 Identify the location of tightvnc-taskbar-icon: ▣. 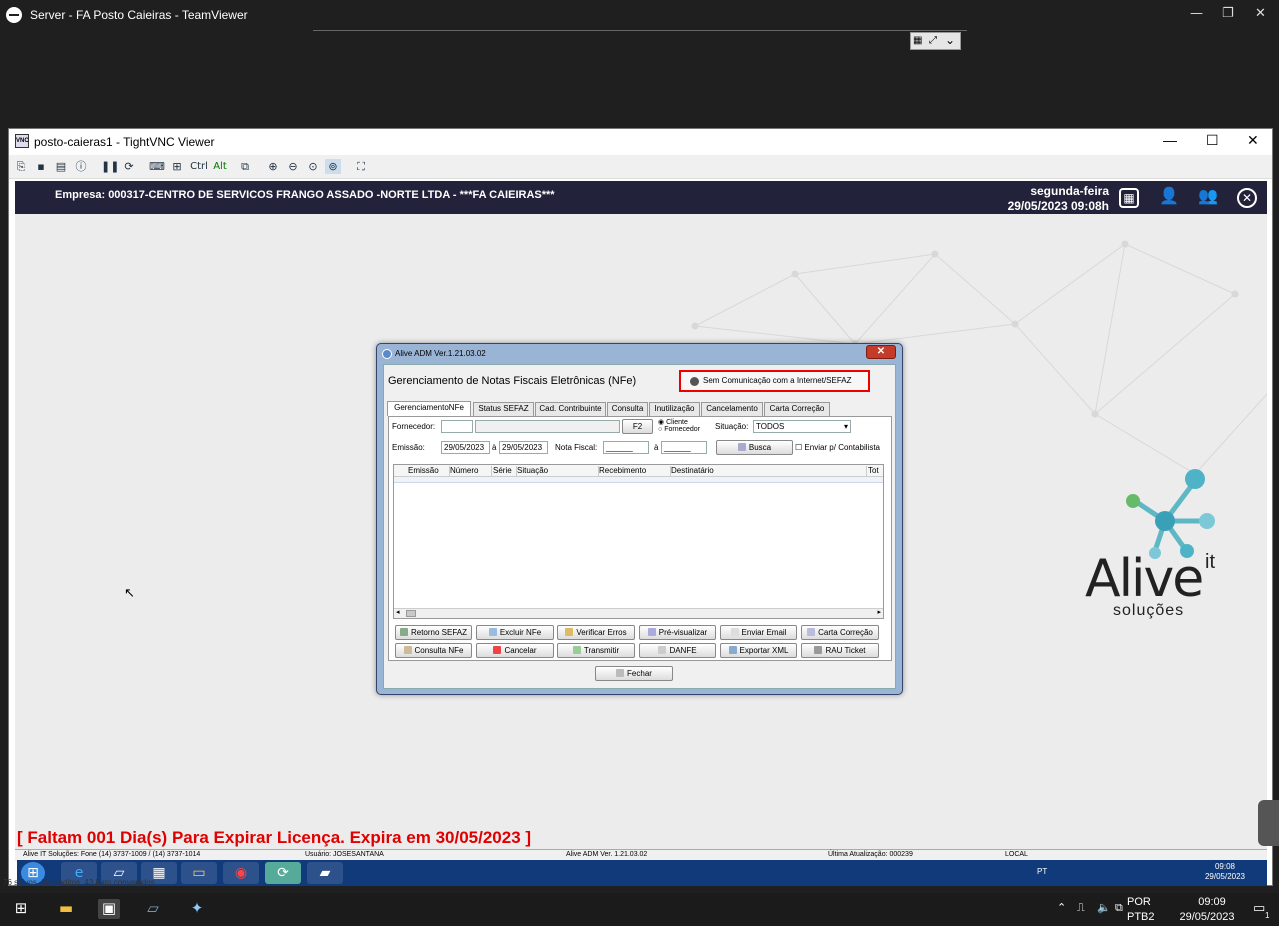
(109, 909).